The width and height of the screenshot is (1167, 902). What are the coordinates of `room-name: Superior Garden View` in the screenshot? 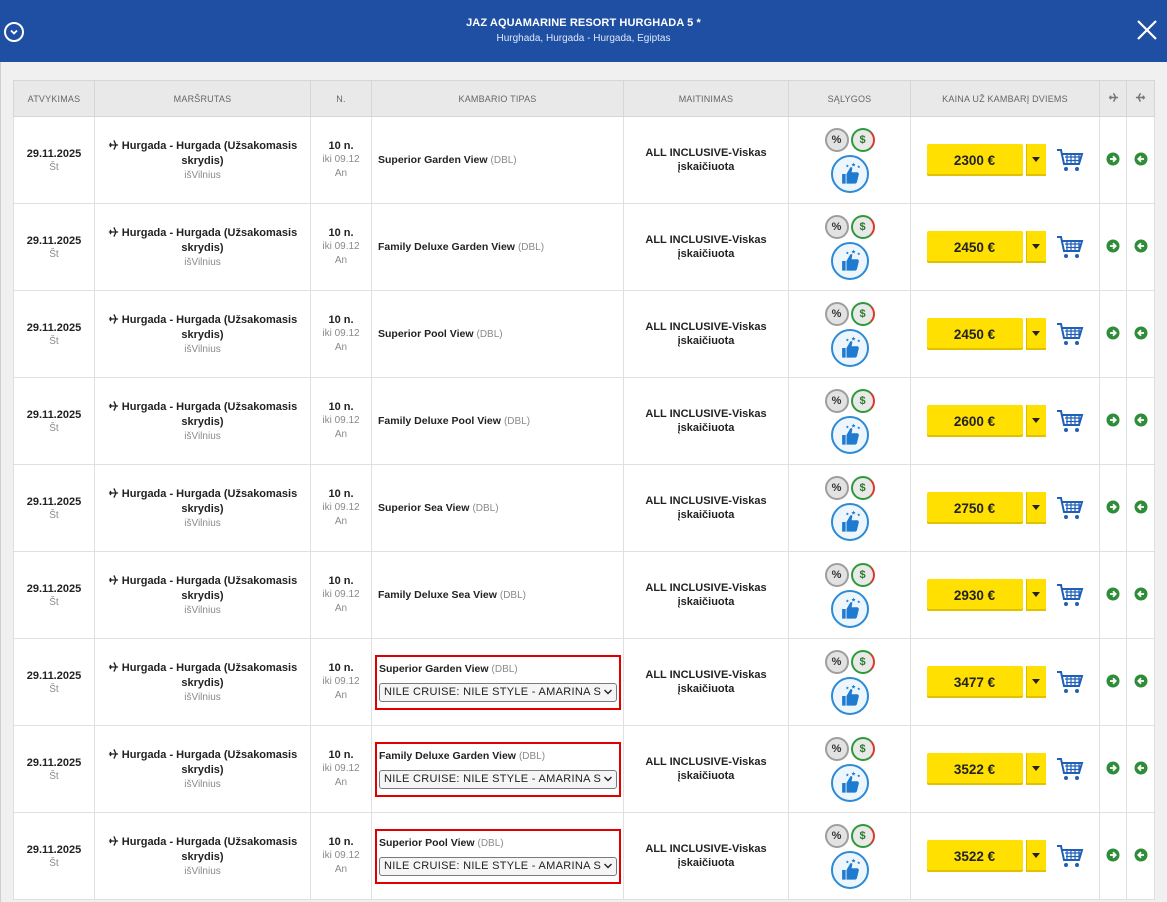 It's located at (434, 668).